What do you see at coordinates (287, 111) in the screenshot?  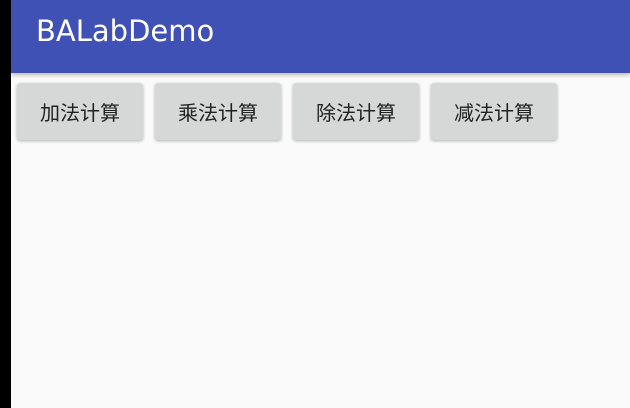 I see `button-row: 加法计算 乘法计算 除法计算 减法计算` at bounding box center [287, 111].